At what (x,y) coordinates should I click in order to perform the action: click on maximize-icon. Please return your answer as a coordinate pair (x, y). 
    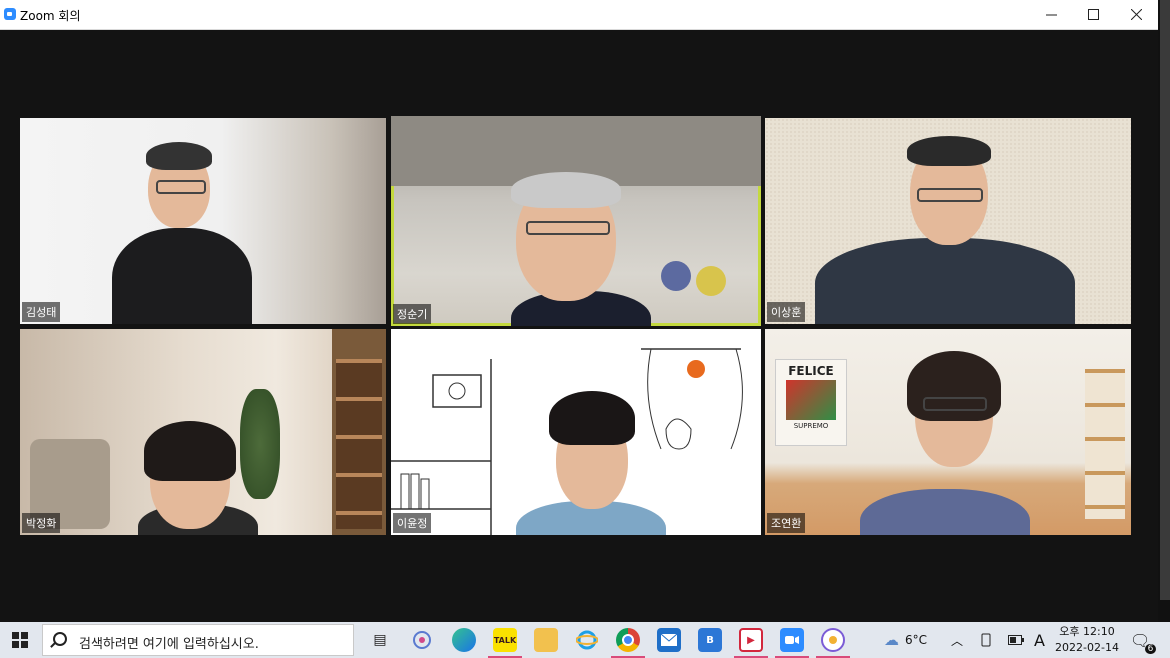
    Looking at the image, I should click on (1093, 14).